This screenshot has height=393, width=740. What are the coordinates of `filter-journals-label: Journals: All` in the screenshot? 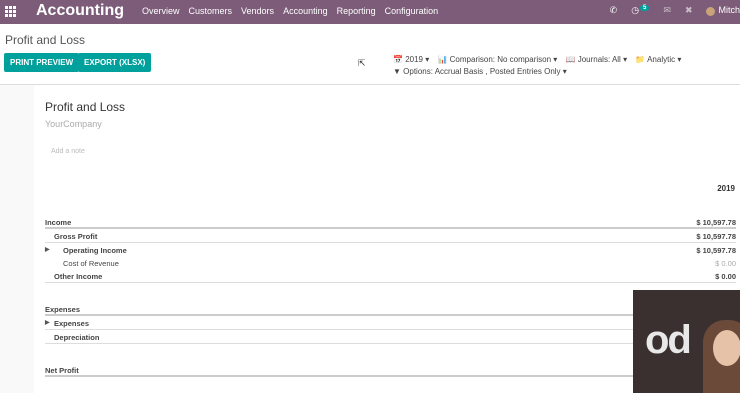 It's located at (599, 59).